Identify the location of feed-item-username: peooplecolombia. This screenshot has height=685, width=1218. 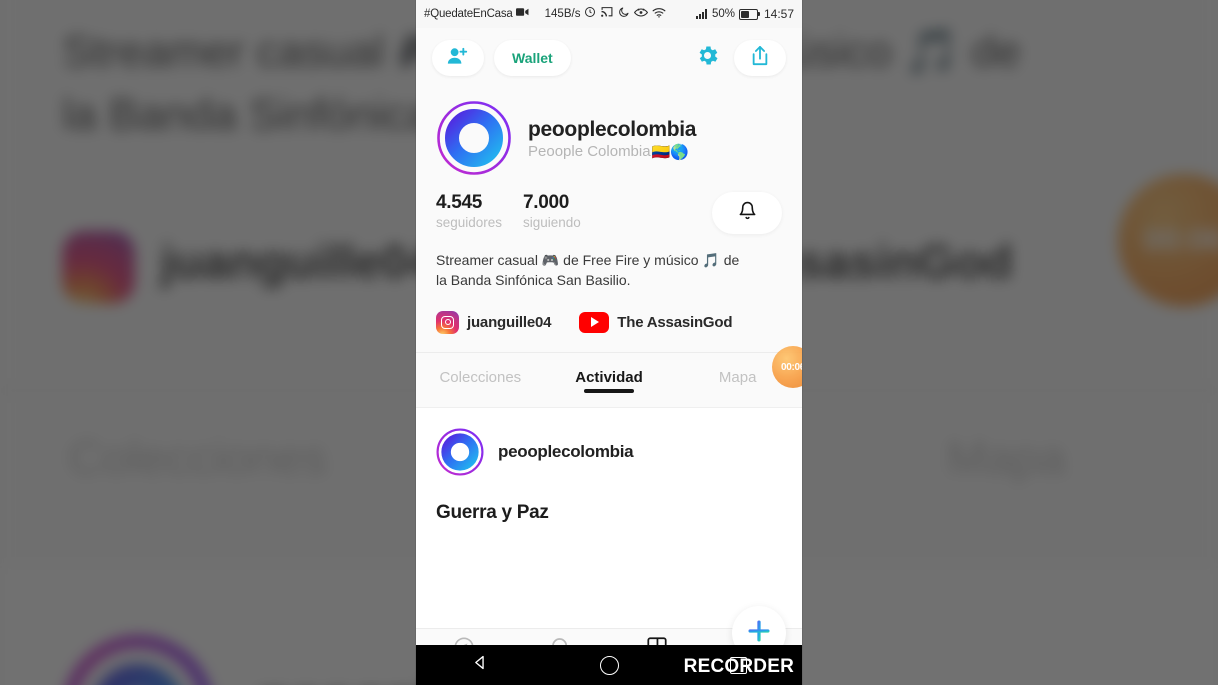
(566, 451).